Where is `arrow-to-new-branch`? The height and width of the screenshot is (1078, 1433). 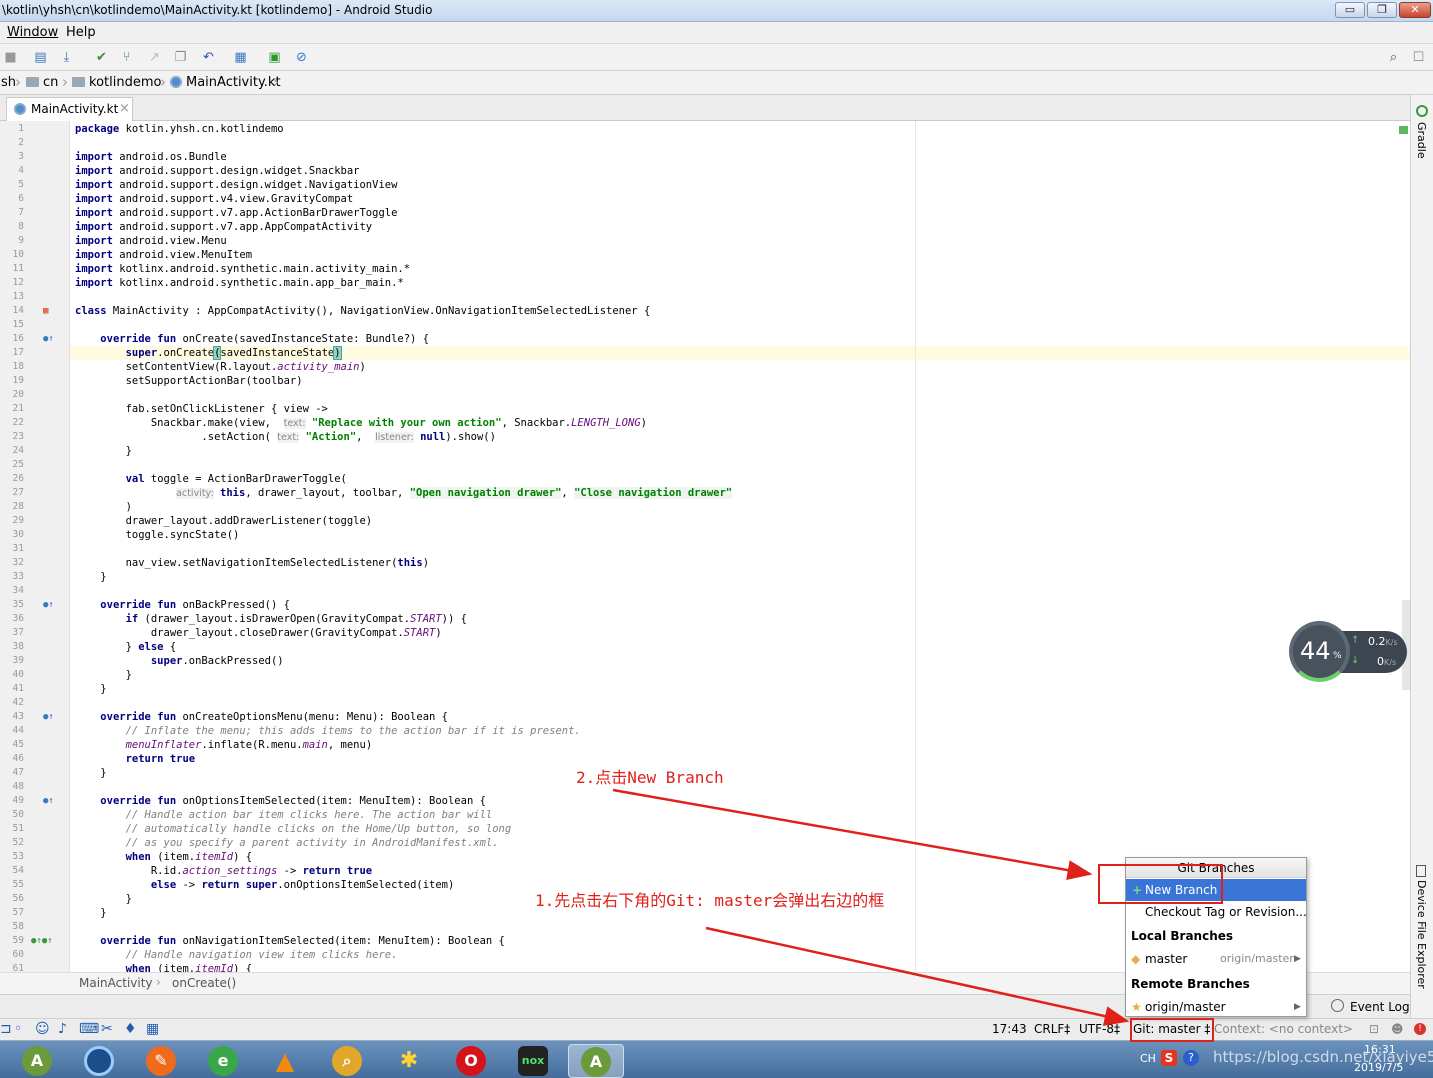
arrow-to-new-branch is located at coordinates (852, 834).